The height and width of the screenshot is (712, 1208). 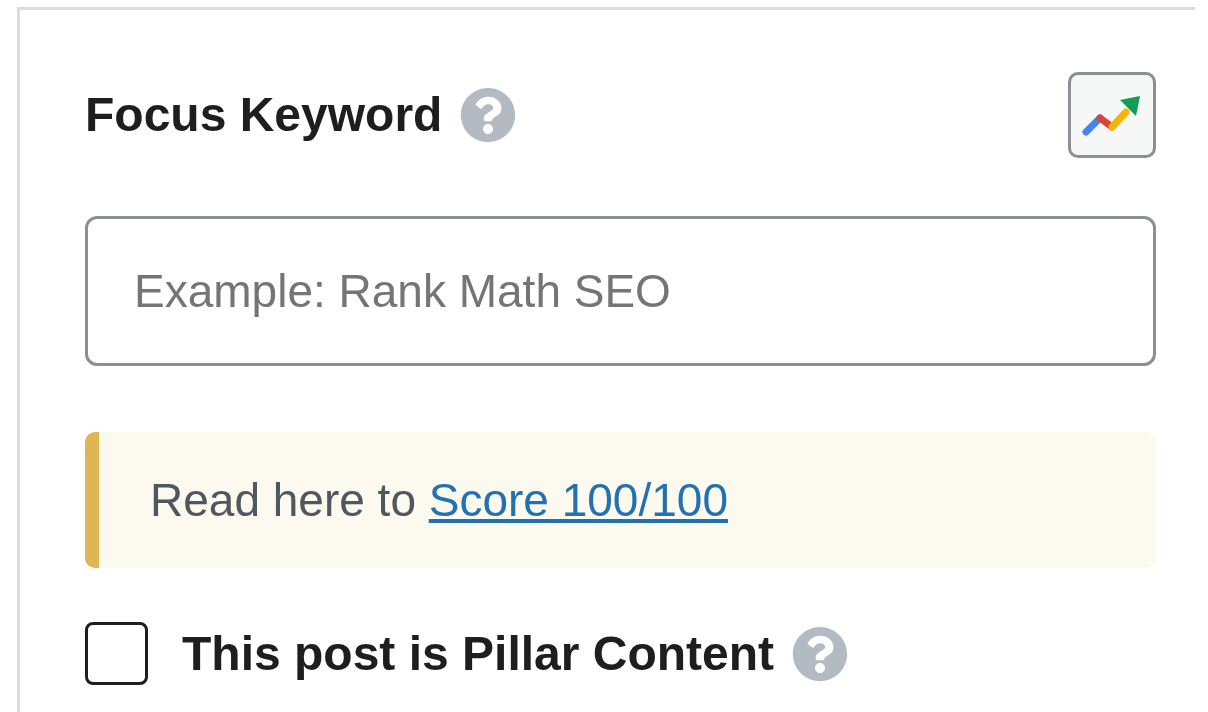 What do you see at coordinates (478, 653) in the screenshot?
I see `checkbox-label: This post is Pillar Content` at bounding box center [478, 653].